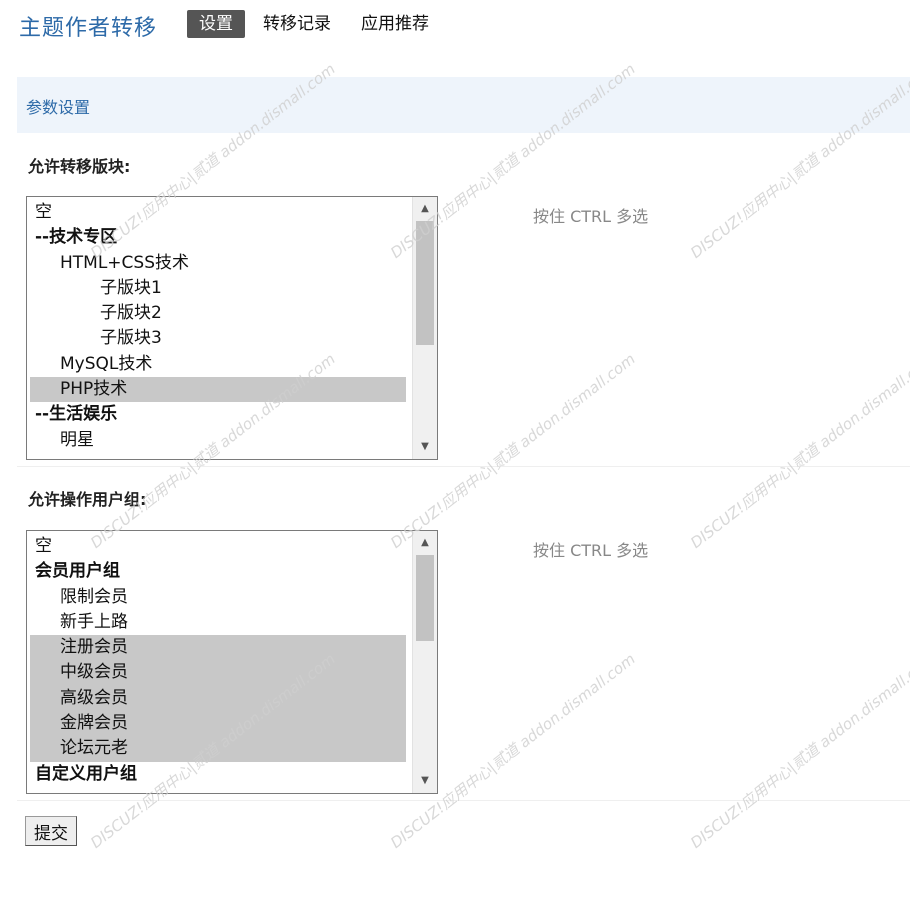  What do you see at coordinates (218, 774) in the screenshot?
I see `usergroups-option: 自定义用户组` at bounding box center [218, 774].